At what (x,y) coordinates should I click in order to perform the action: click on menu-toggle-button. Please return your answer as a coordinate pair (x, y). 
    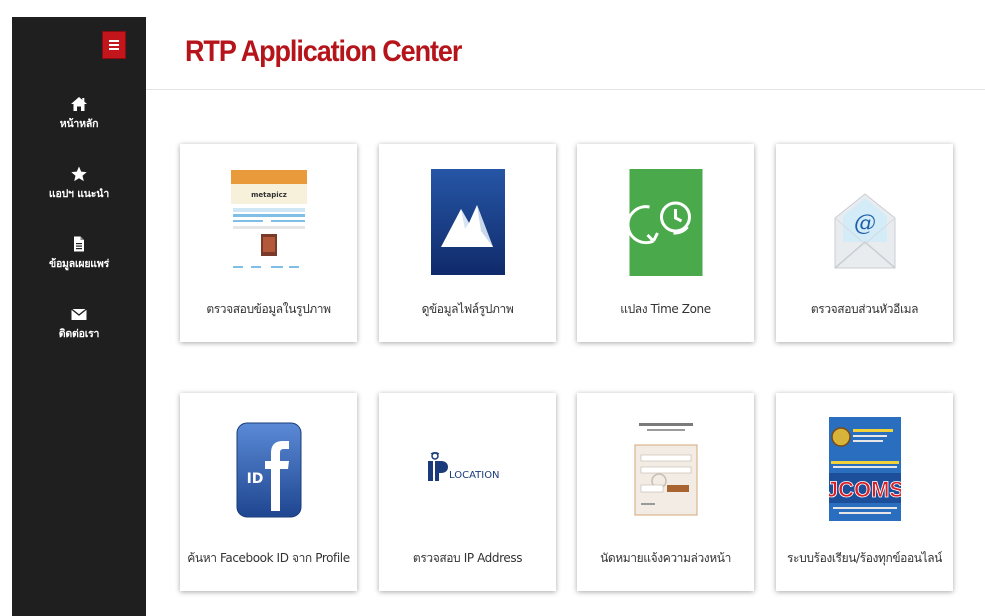
    Looking at the image, I should click on (114, 45).